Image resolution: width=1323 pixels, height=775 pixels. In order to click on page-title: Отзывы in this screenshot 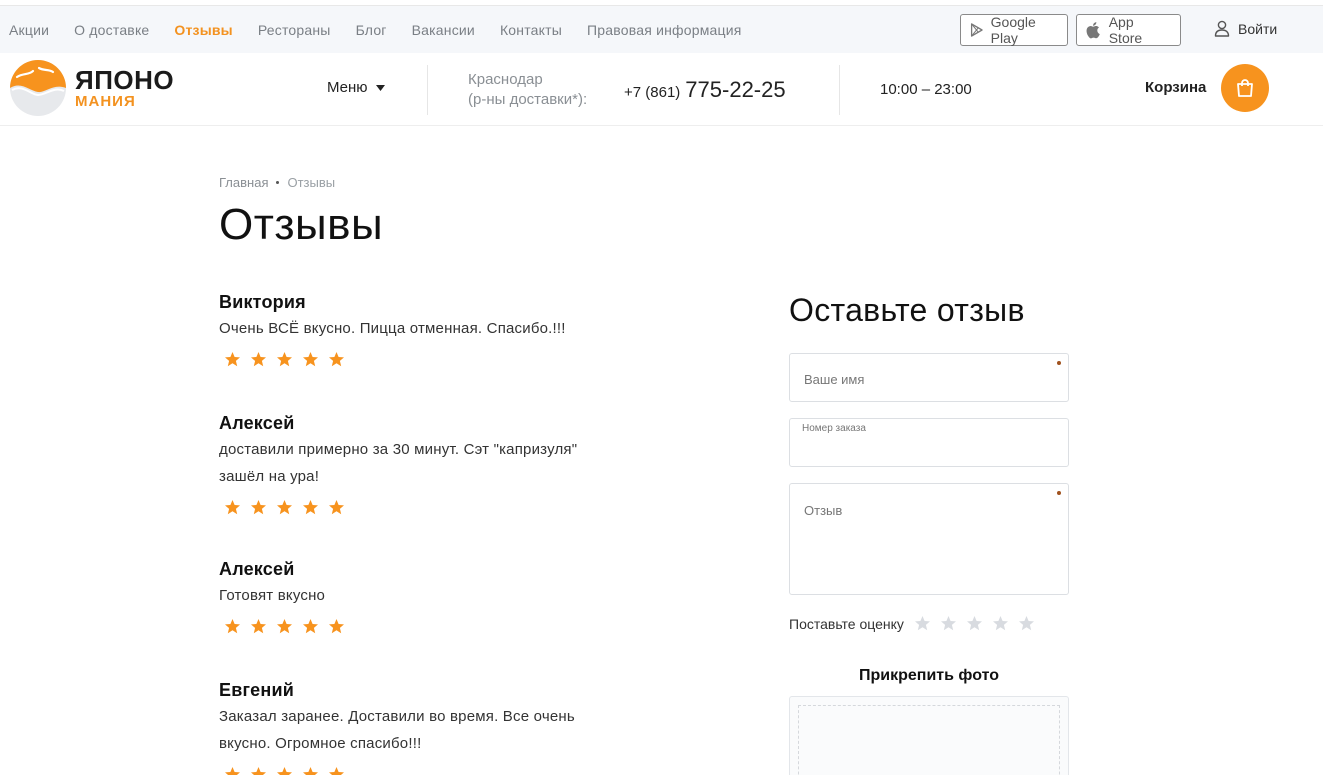, I will do `click(301, 224)`.